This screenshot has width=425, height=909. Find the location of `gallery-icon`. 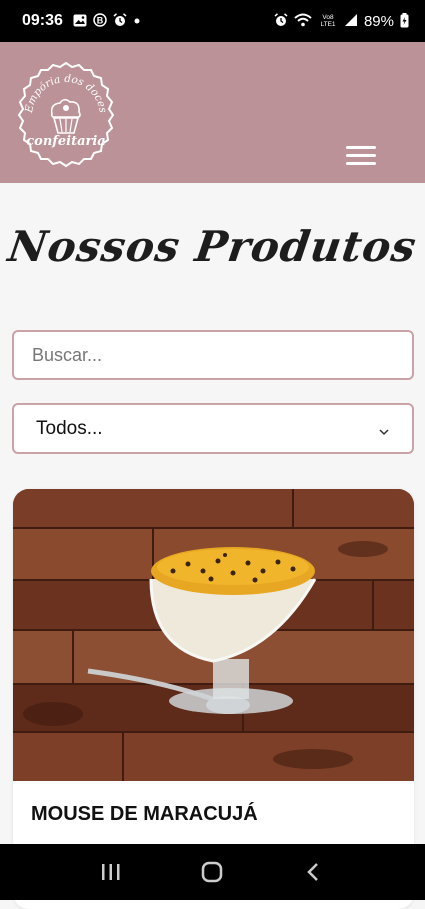

gallery-icon is located at coordinates (80, 21).